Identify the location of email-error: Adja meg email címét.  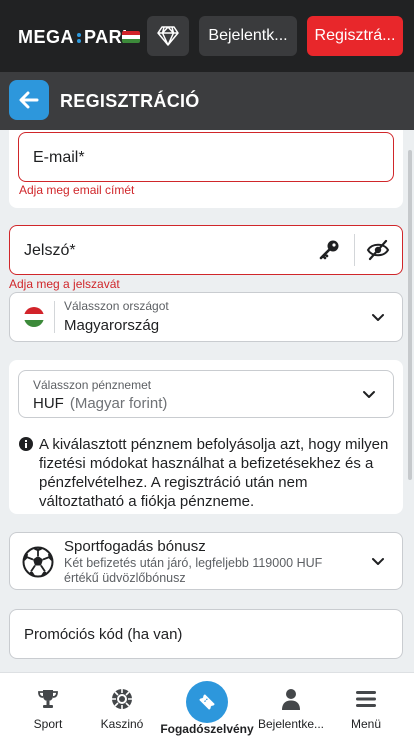
(77, 190).